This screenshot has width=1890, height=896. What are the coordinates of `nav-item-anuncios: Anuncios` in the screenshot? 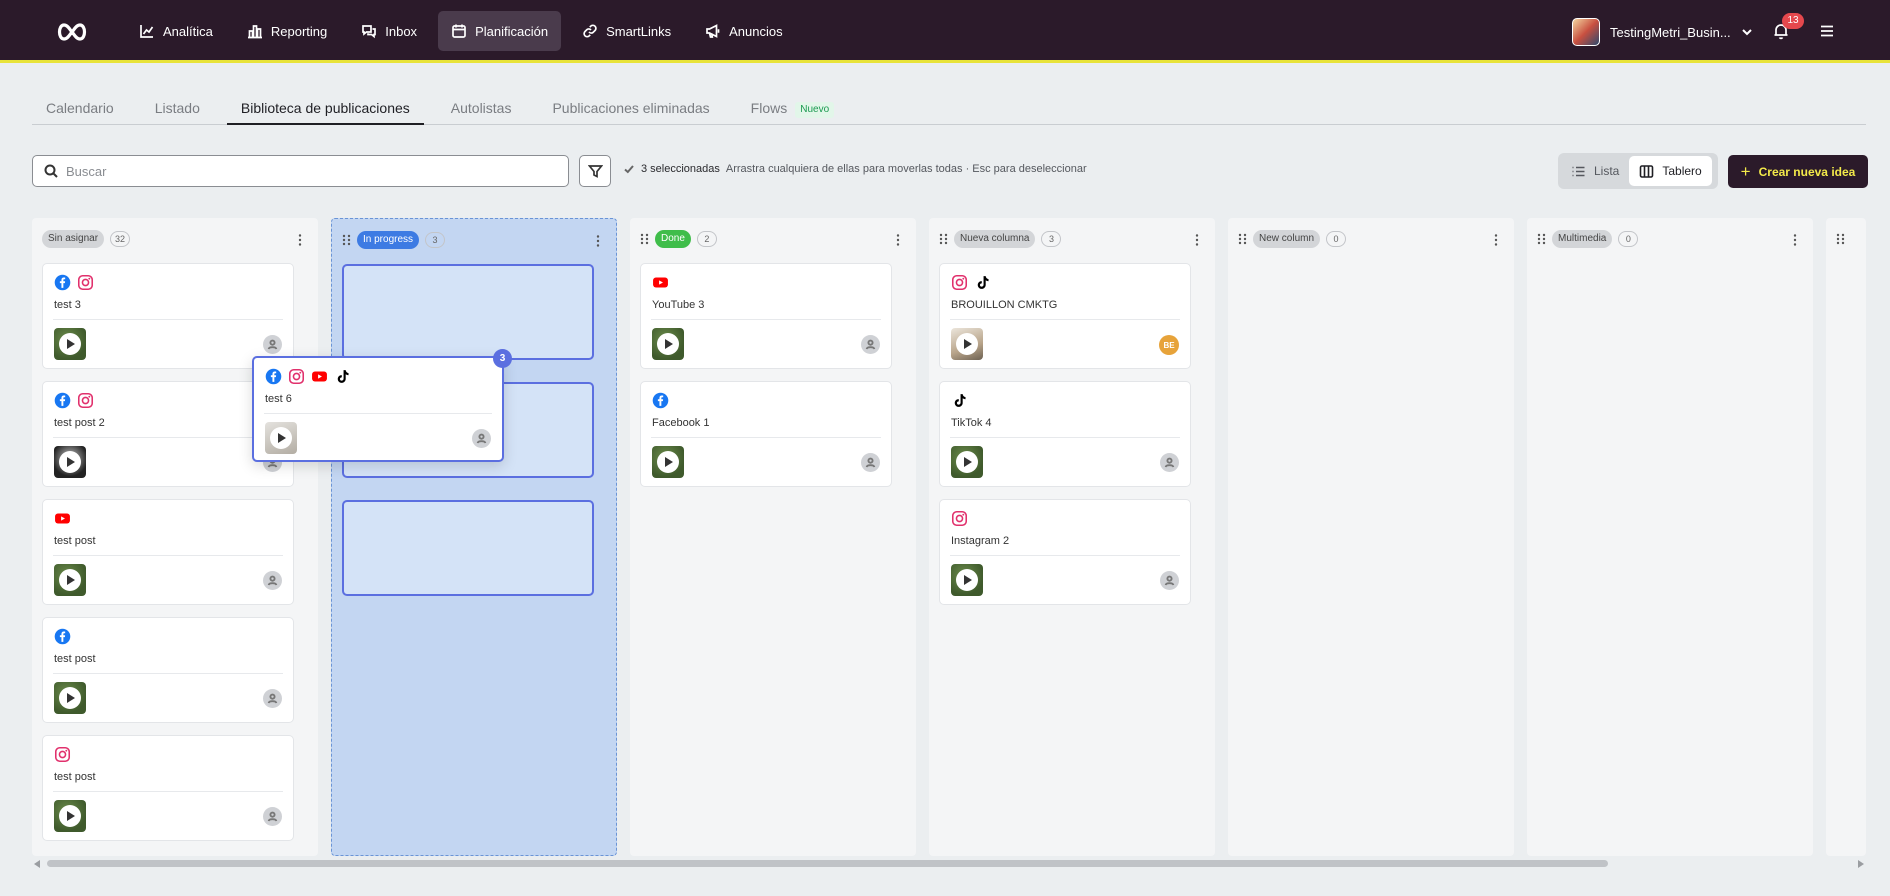 It's located at (743, 31).